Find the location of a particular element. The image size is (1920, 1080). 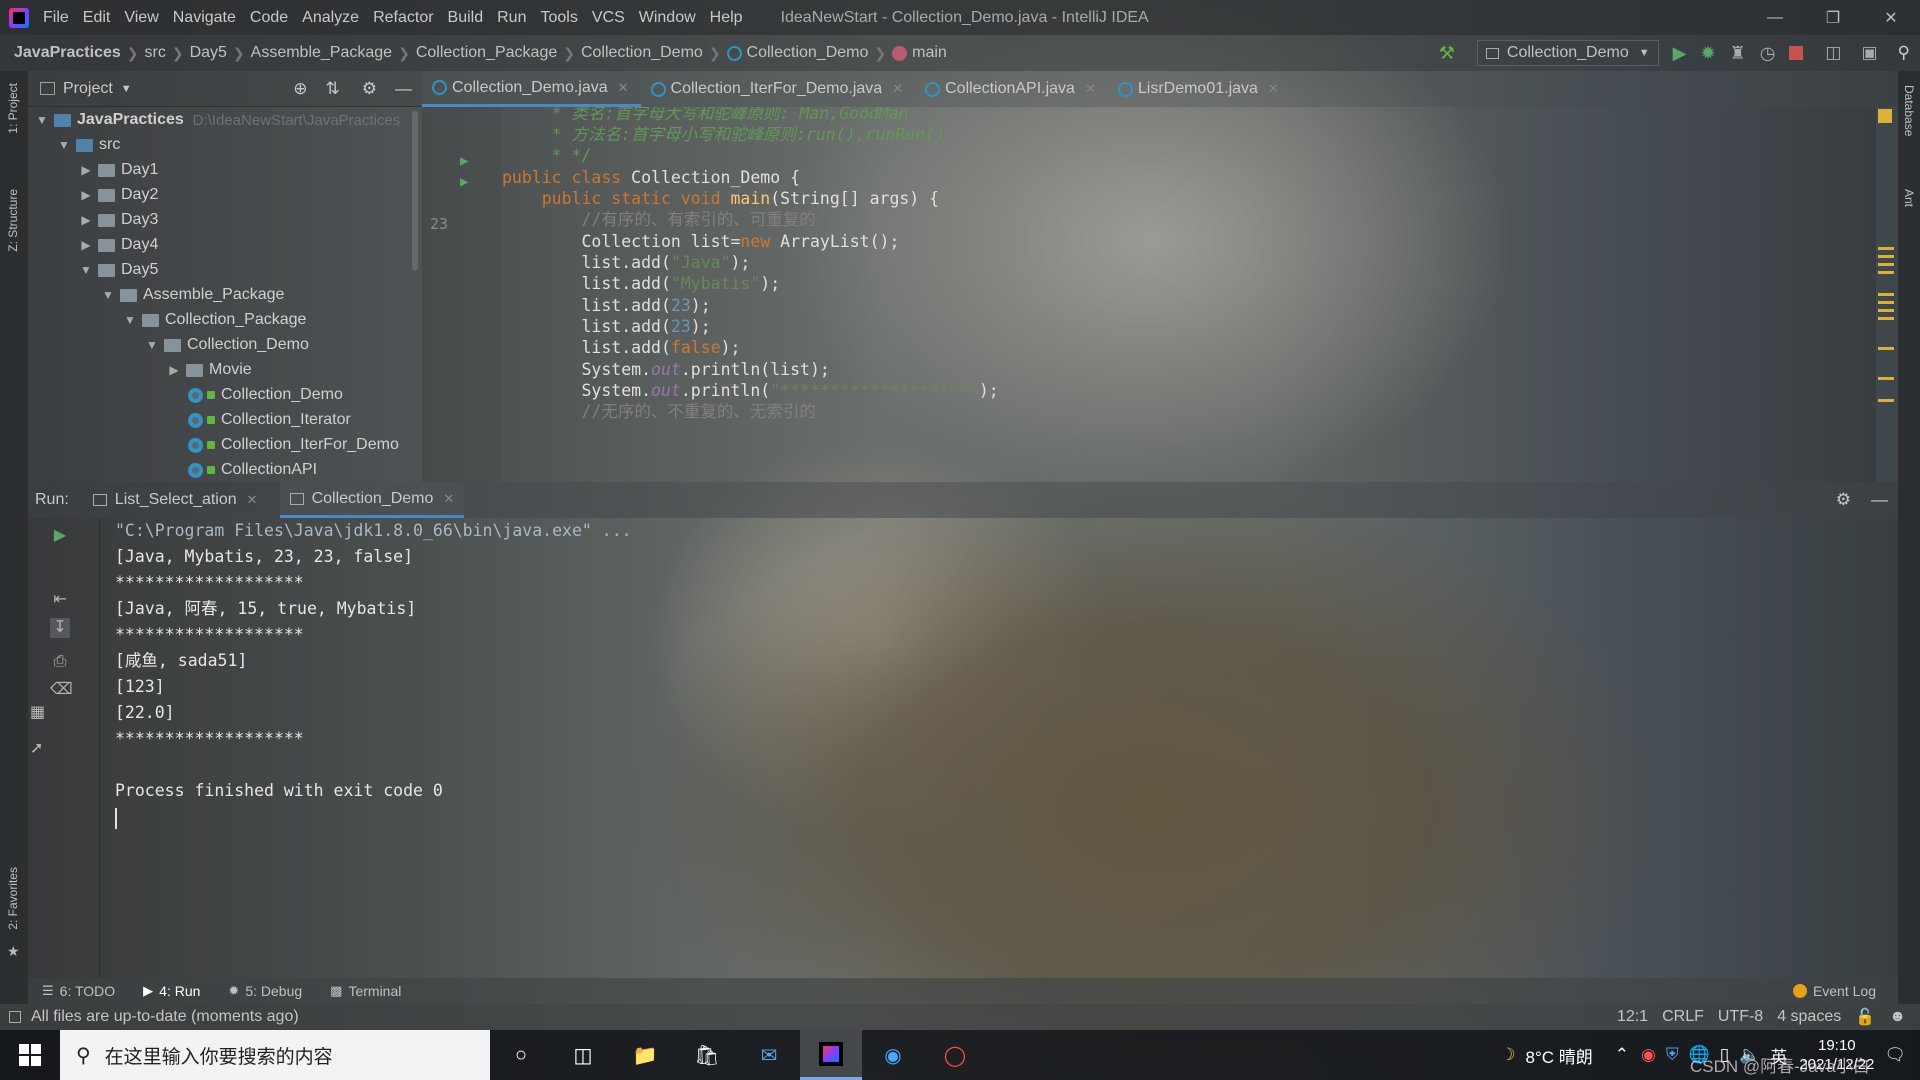

run-class-gutter-icon: ▶ is located at coordinates (464, 161).